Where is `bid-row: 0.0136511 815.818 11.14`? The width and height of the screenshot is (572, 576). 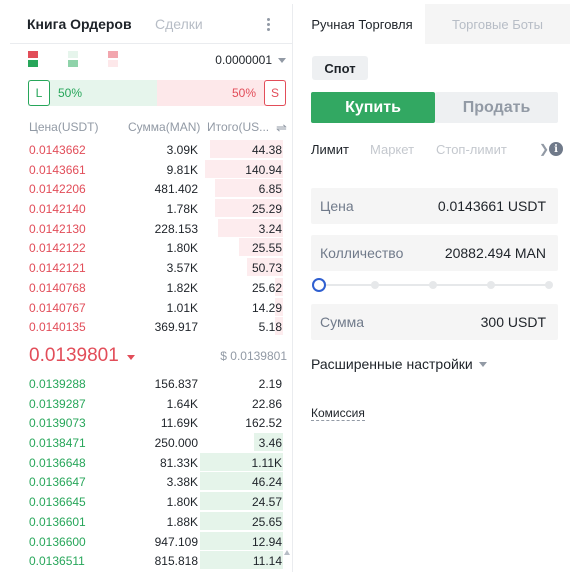 bid-row: 0.0136511 815.818 11.14 is located at coordinates (151, 561).